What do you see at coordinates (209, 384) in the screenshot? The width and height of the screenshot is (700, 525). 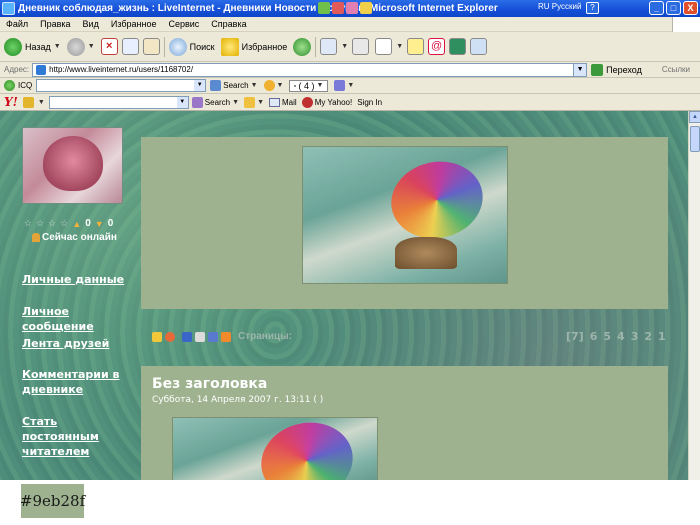 I see `post-title: Без заголовка` at bounding box center [209, 384].